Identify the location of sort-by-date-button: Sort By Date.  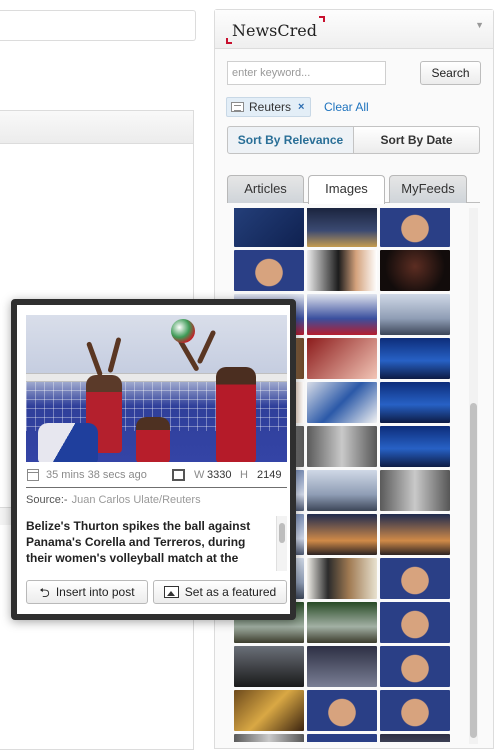
(417, 140).